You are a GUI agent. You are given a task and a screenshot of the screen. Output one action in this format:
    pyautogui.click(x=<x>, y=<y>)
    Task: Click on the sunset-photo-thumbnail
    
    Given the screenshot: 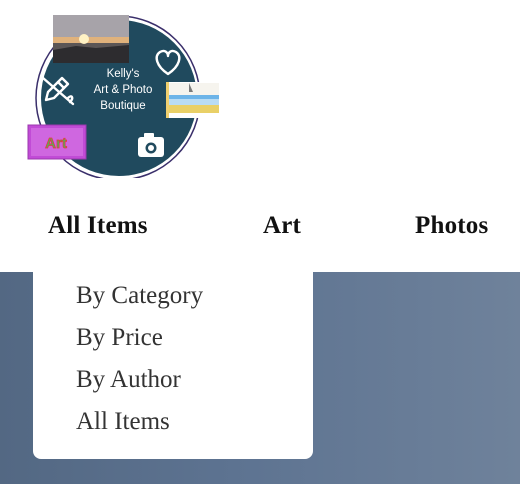 What is the action you would take?
    pyautogui.click(x=91, y=39)
    